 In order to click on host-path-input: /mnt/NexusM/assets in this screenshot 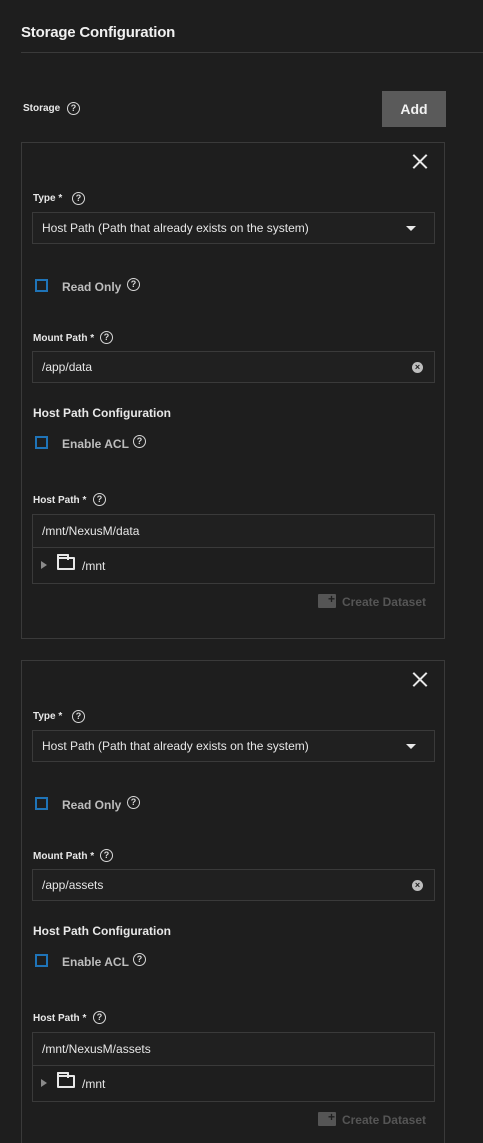, I will do `click(233, 1049)`.